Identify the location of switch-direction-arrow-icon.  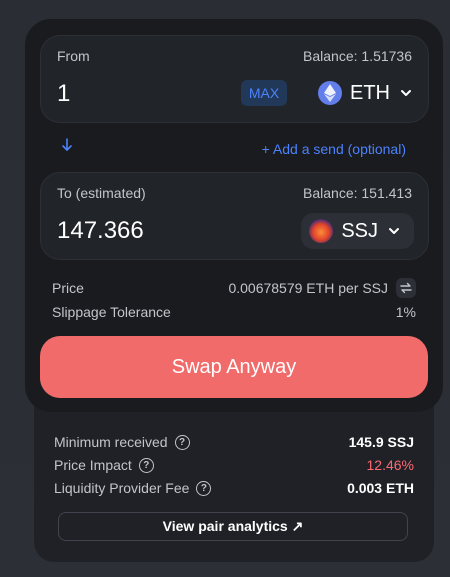
(67, 147).